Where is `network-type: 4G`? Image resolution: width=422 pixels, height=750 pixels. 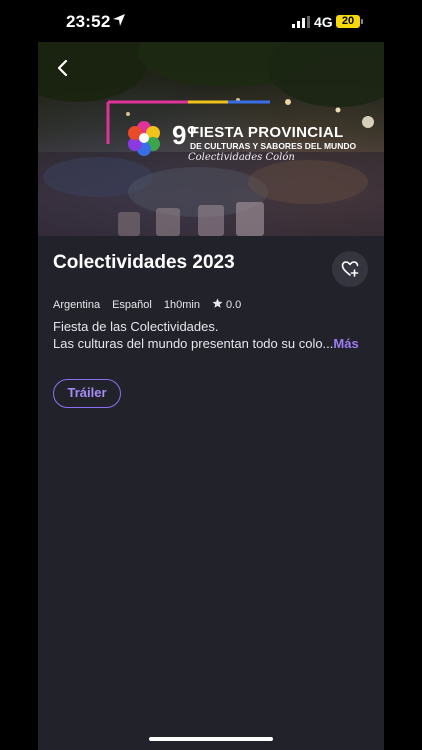
network-type: 4G is located at coordinates (323, 22).